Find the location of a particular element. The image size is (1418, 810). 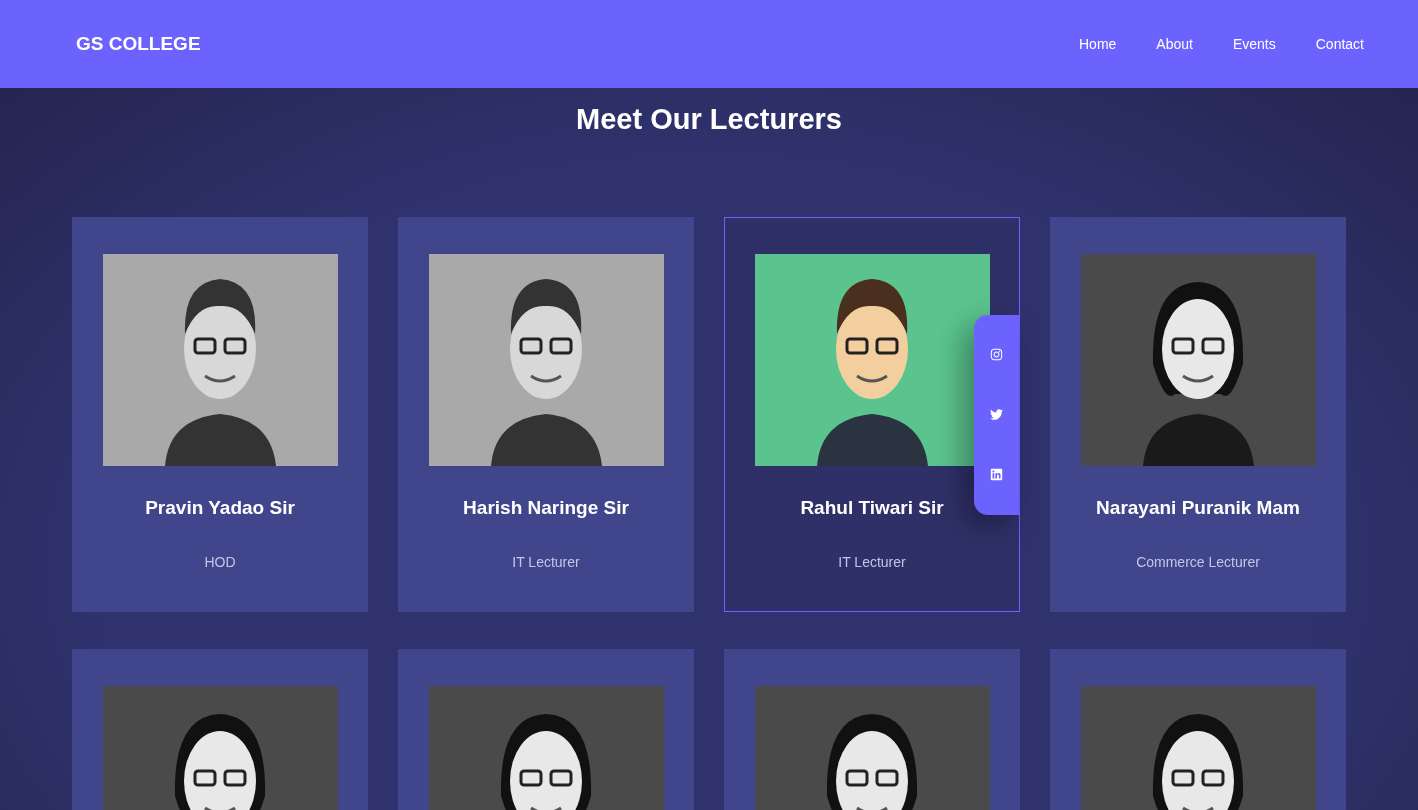

twitter-icon is located at coordinates (996, 414).